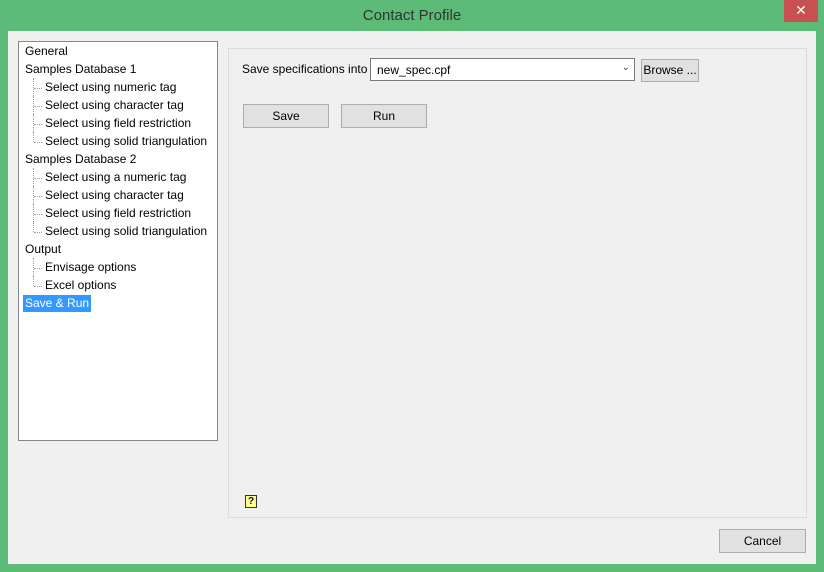  I want to click on tree-subitem: Select using numeric tag, so click(110, 87).